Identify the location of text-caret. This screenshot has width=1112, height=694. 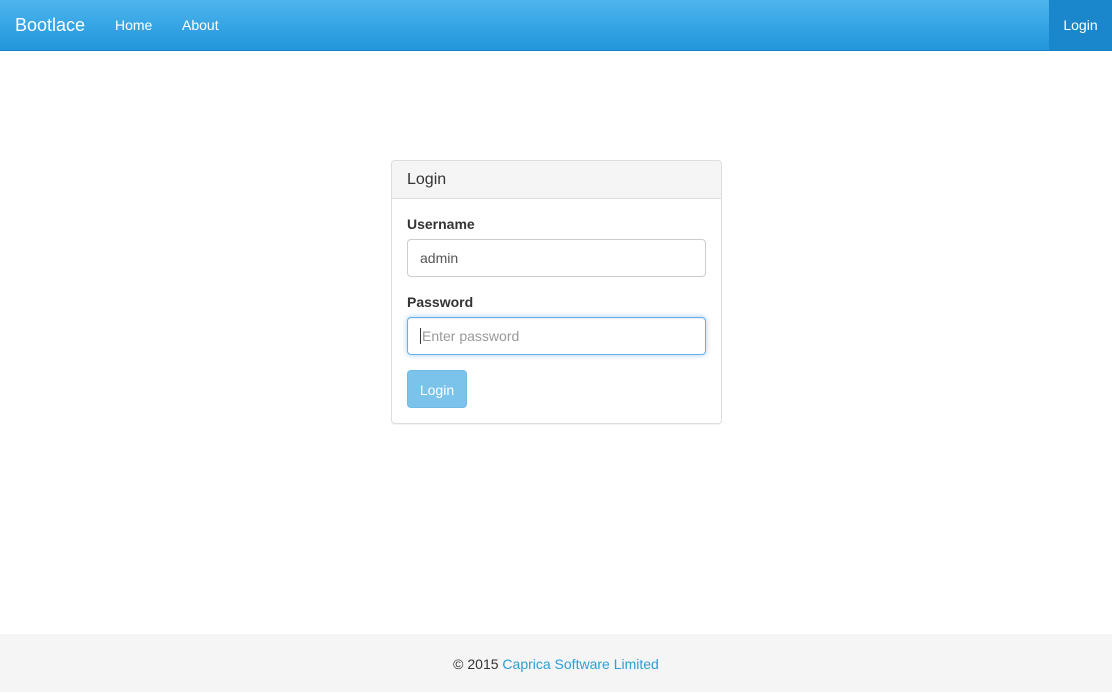
(420, 336).